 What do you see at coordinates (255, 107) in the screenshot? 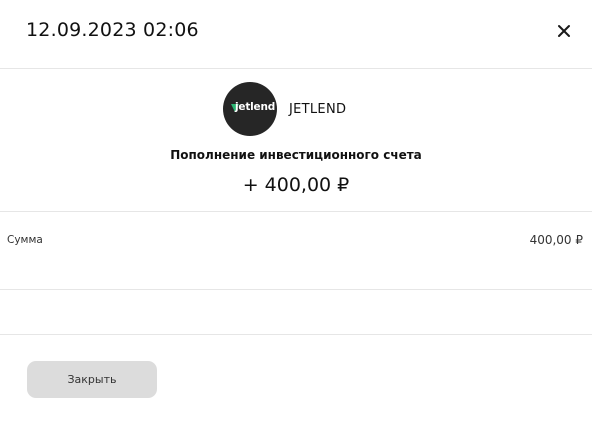
I see `merchant-logo-text: jetlend` at bounding box center [255, 107].